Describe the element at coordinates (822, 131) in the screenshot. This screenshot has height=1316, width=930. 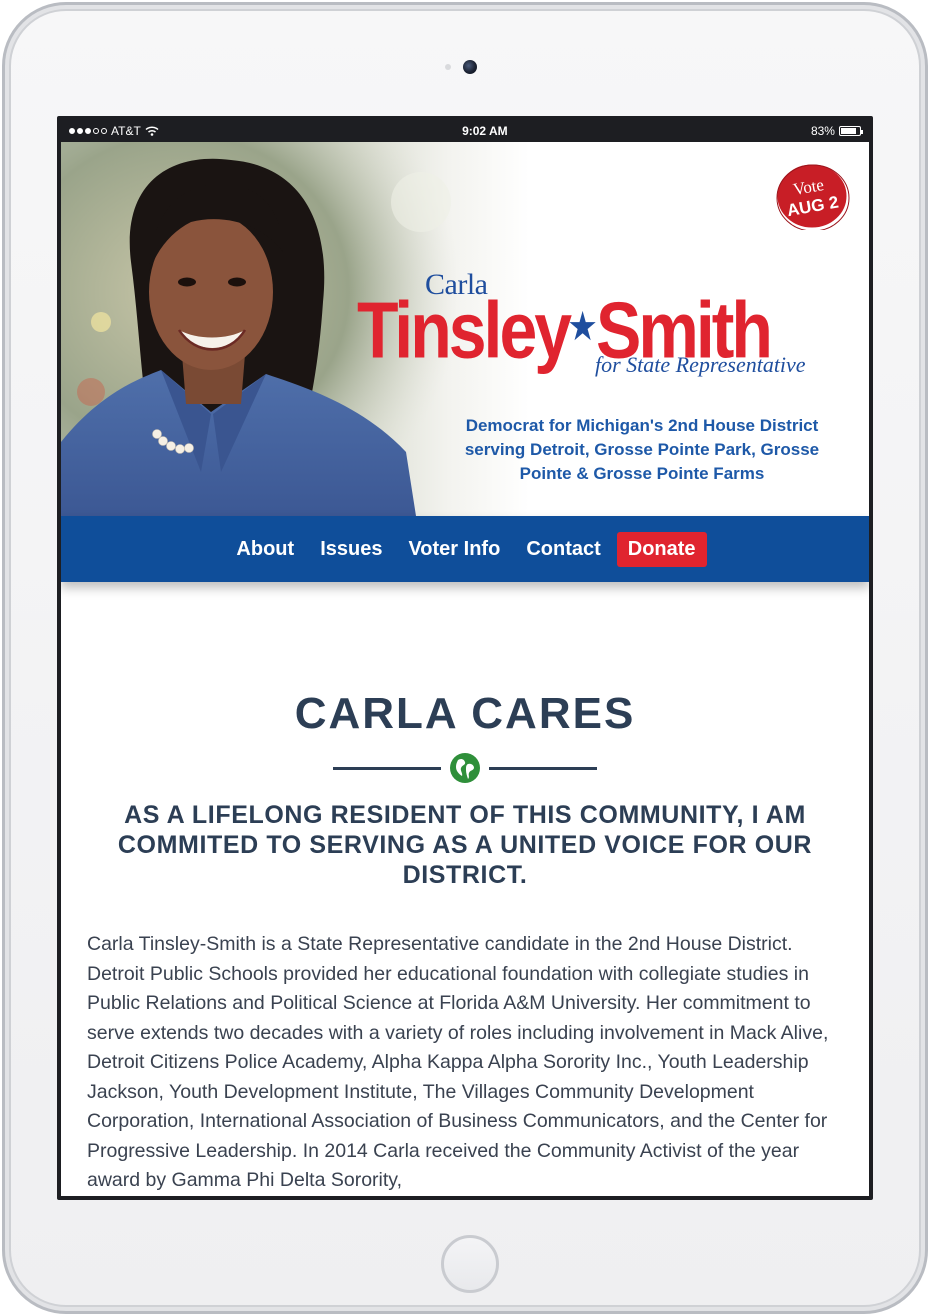
I see `battery-percent: 83%` at that location.